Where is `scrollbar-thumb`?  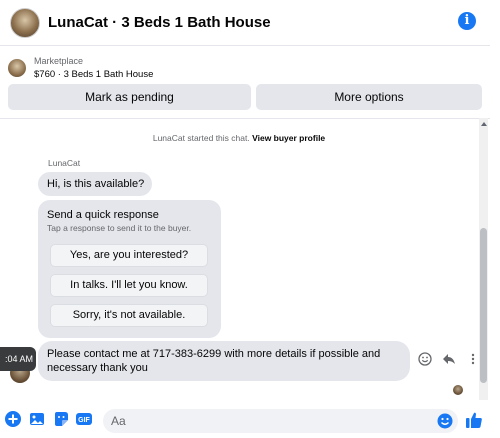 scrollbar-thumb is located at coordinates (483, 305).